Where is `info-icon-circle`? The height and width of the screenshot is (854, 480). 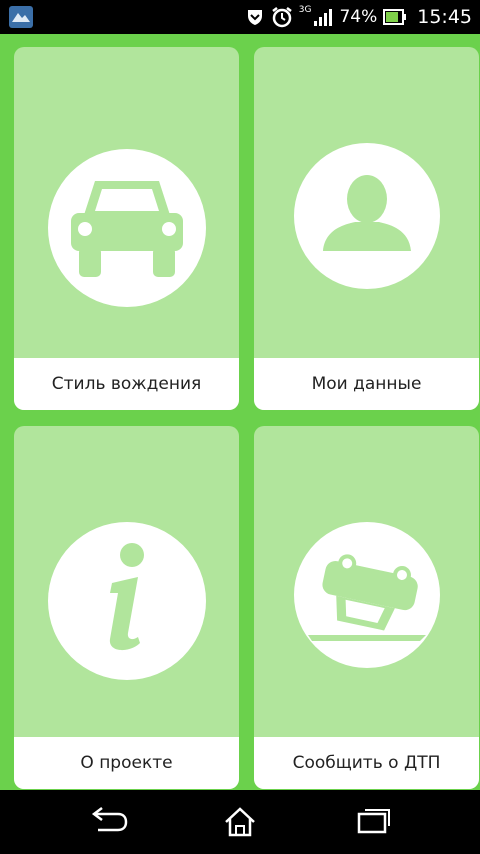 info-icon-circle is located at coordinates (126, 601).